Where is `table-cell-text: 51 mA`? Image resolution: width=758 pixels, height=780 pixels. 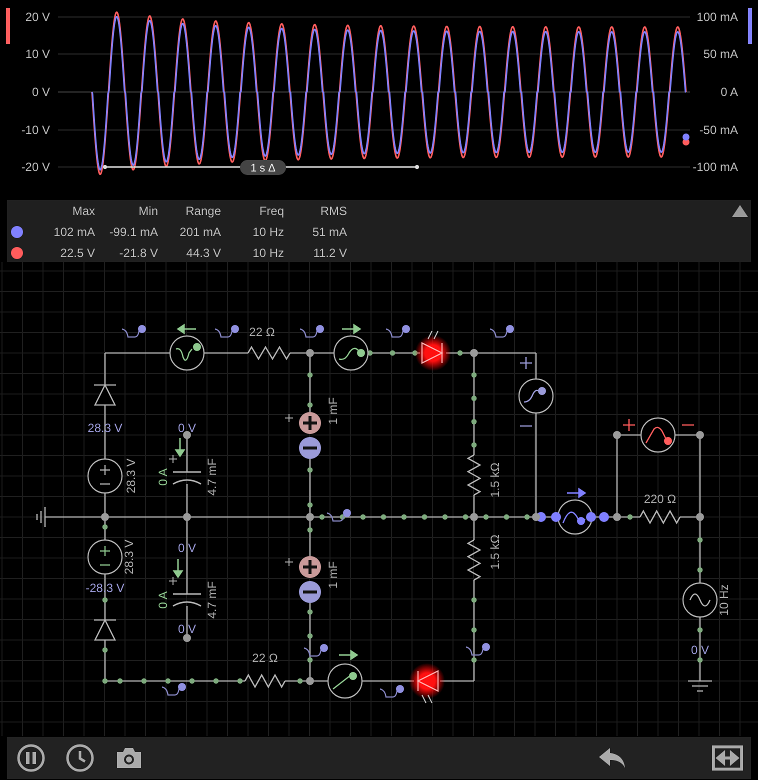
table-cell-text: 51 mA is located at coordinates (329, 231).